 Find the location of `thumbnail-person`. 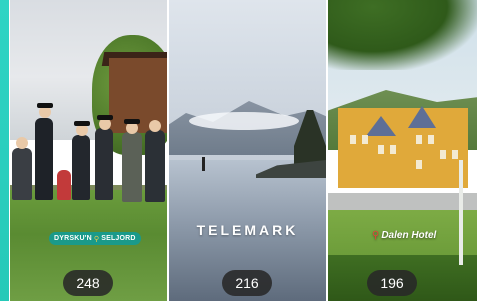

thumbnail-person is located at coordinates (203, 164).